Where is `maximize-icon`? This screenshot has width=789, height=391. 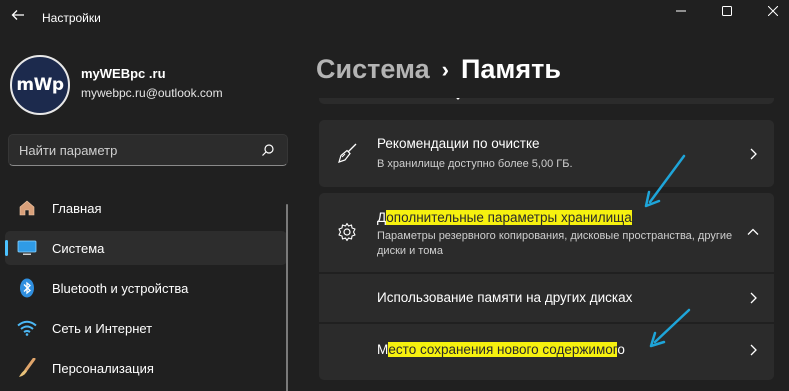 maximize-icon is located at coordinates (727, 11).